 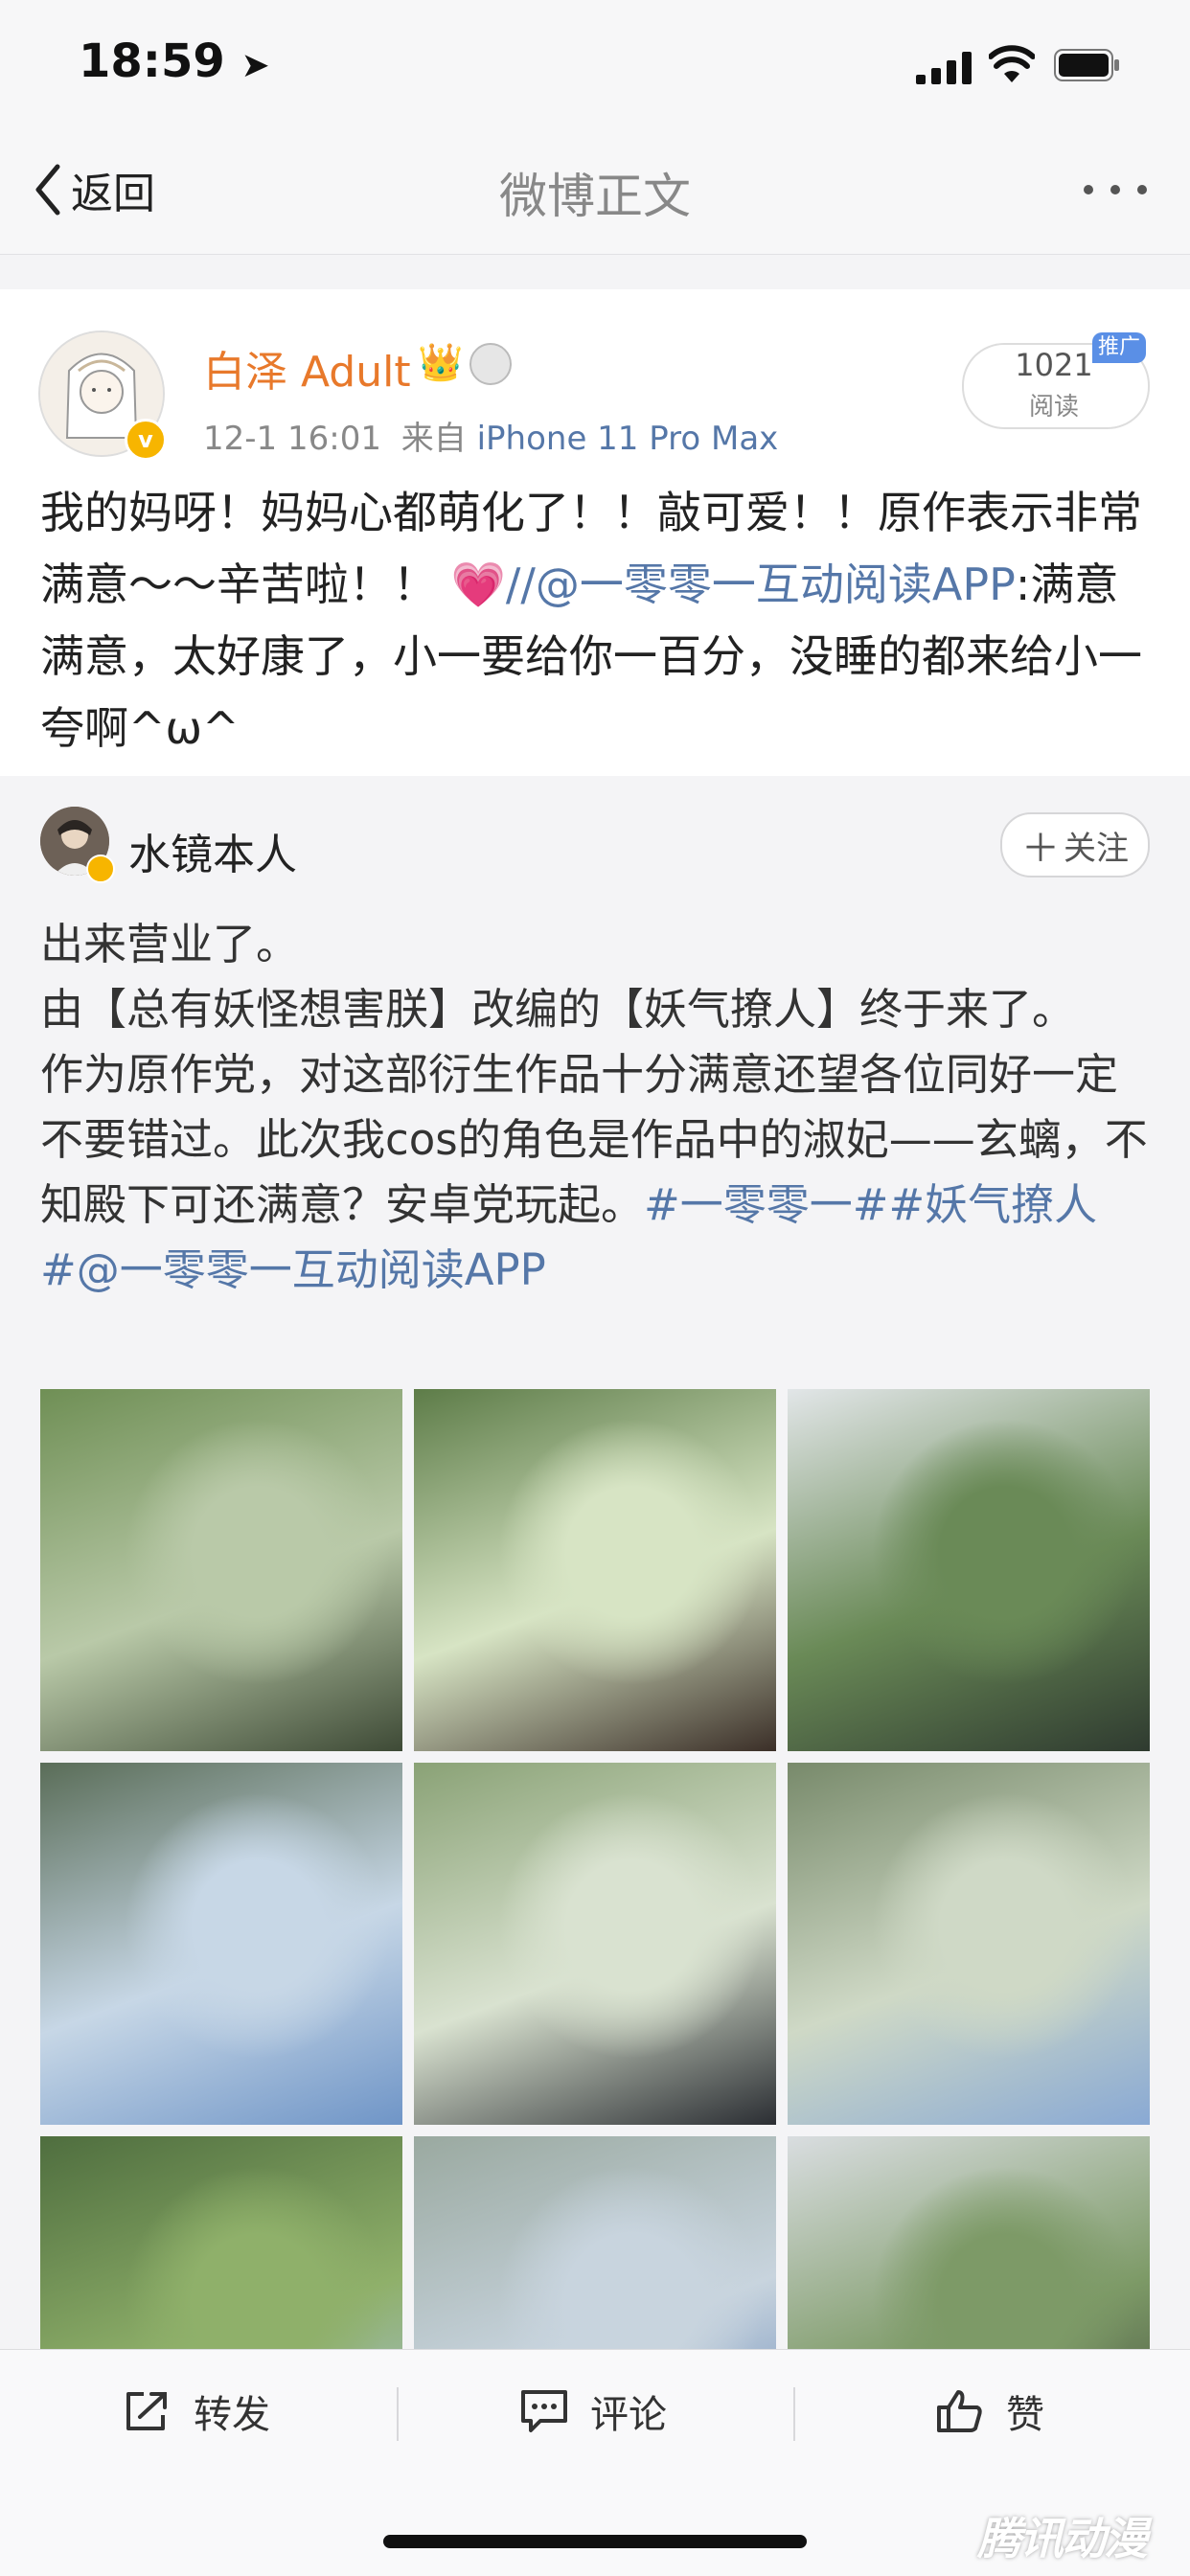 What do you see at coordinates (989, 2411) in the screenshot?
I see `like-button: 赞` at bounding box center [989, 2411].